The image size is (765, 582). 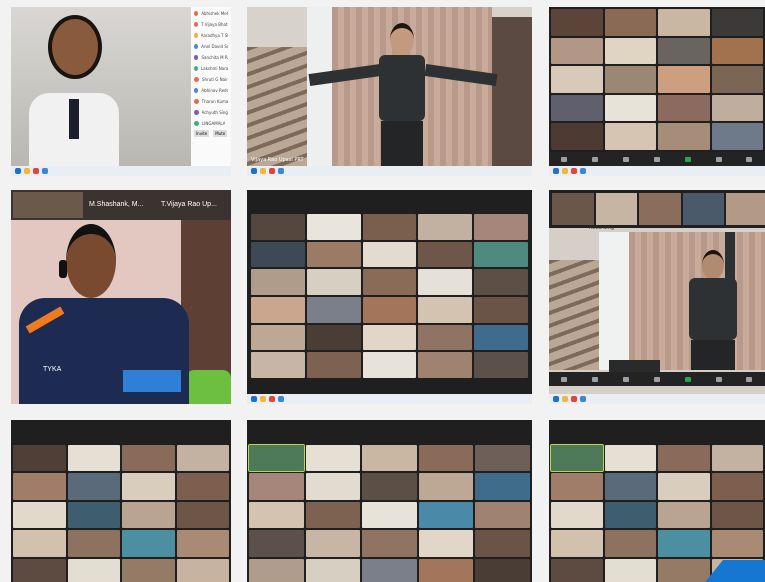 What do you see at coordinates (626, 379) in the screenshot?
I see `participants-icon` at bounding box center [626, 379].